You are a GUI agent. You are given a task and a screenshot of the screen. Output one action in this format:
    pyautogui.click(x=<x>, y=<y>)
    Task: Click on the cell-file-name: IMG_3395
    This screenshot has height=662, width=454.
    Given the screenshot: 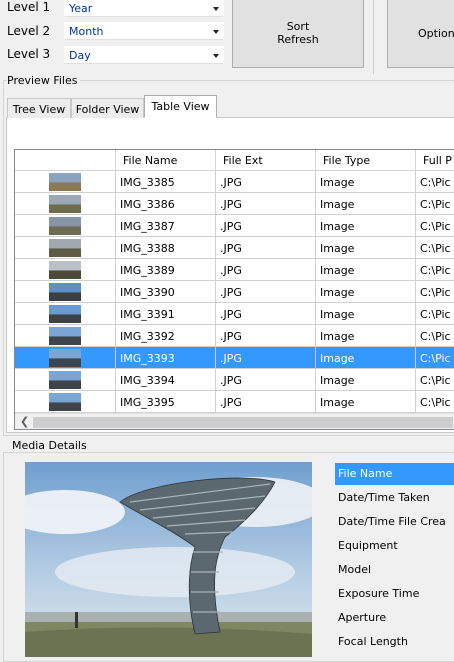 What is the action you would take?
    pyautogui.click(x=166, y=402)
    